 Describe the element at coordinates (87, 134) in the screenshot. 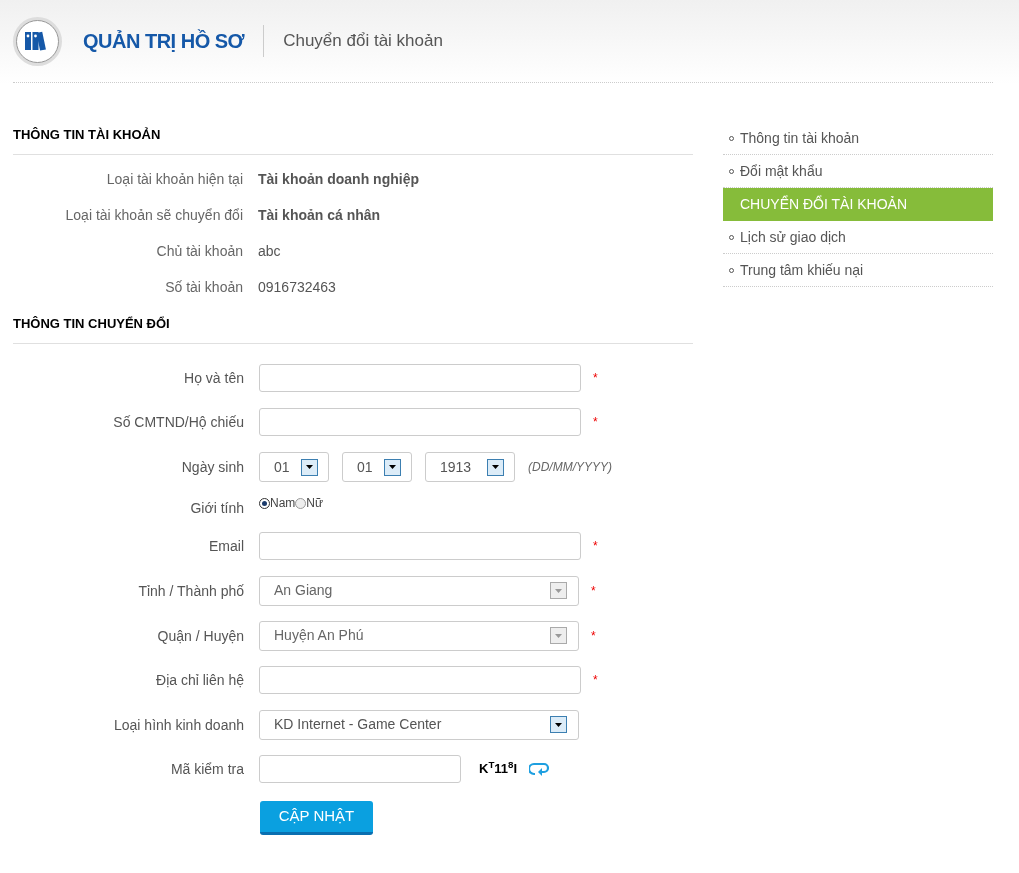

I see `section-heading: THÔNG TIN TÀI KHOẢN` at that location.